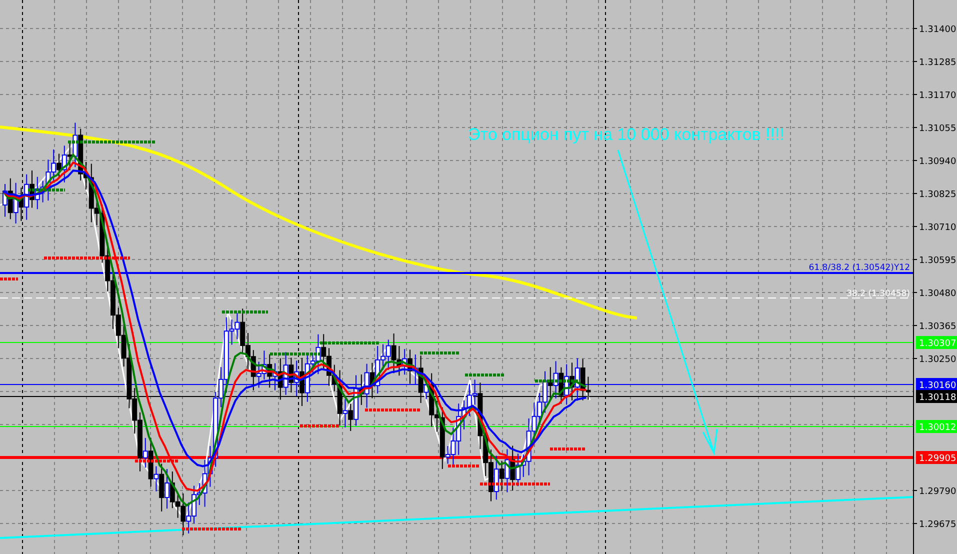 This screenshot has width=957, height=554. Describe the element at coordinates (878, 294) in the screenshot. I see `fibonacci-label: 38.2 (1.30458)` at that location.